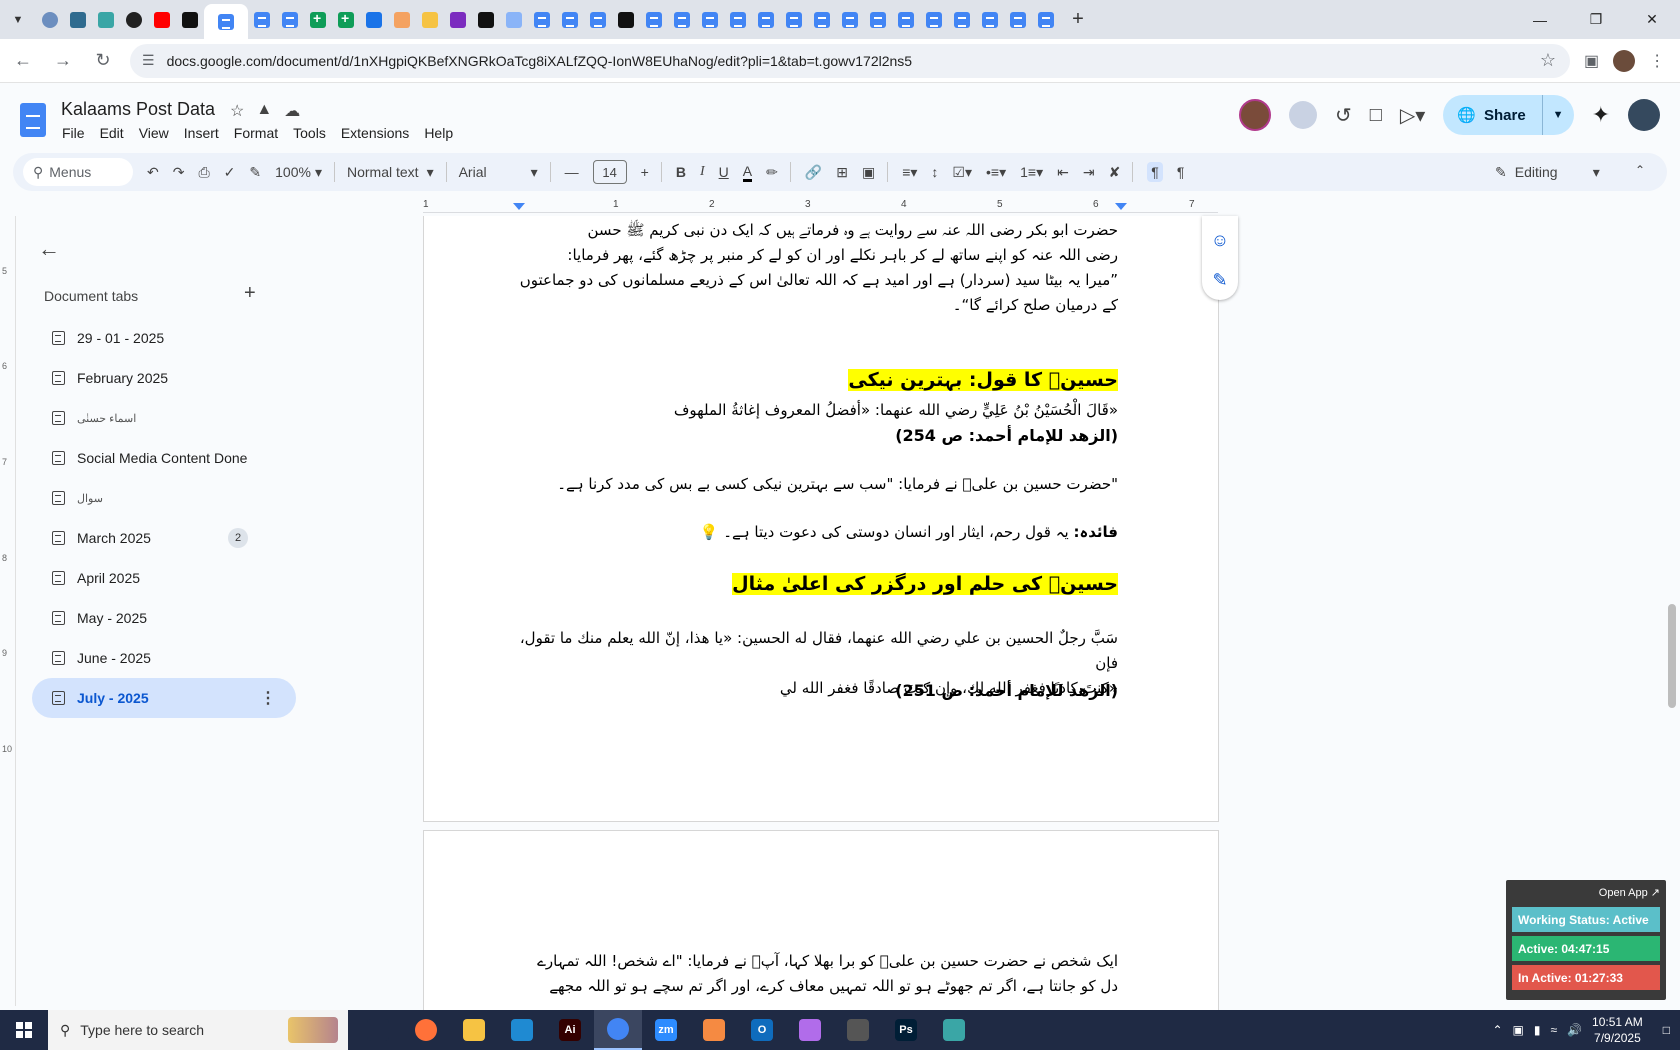 The width and height of the screenshot is (1680, 1050). Describe the element at coordinates (1497, 1030) in the screenshot. I see `chevron-up-icon: ⌃` at that location.